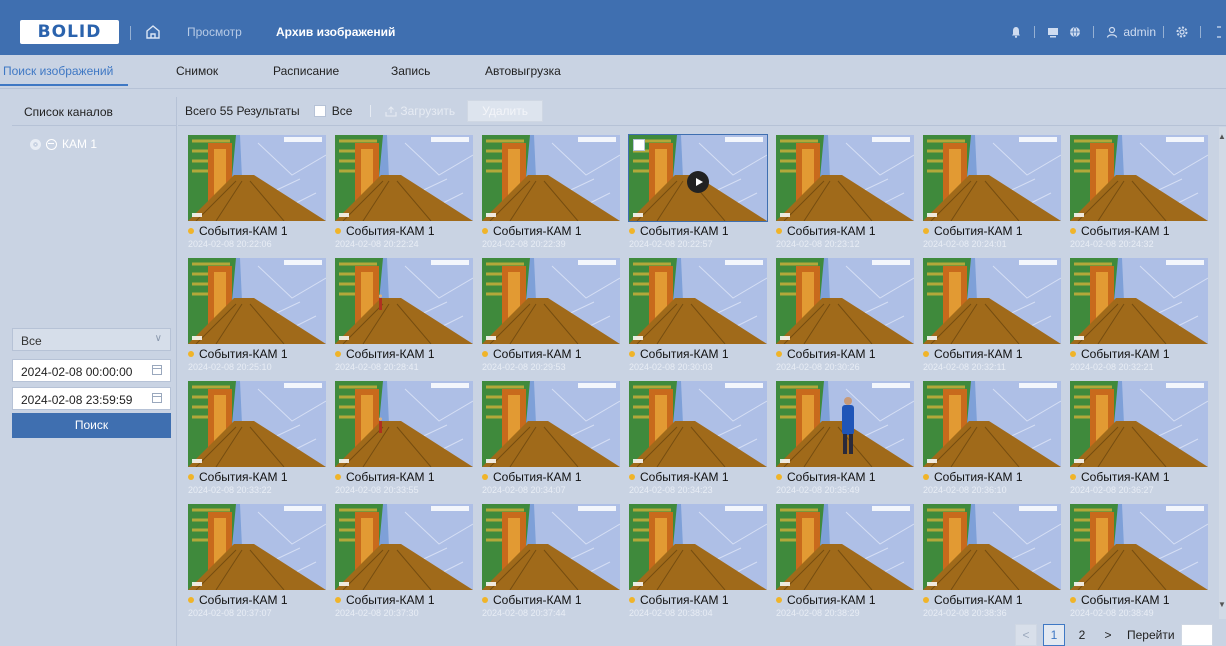  What do you see at coordinates (385, 477) in the screenshot?
I see `image-label: События-КАМ 1` at bounding box center [385, 477].